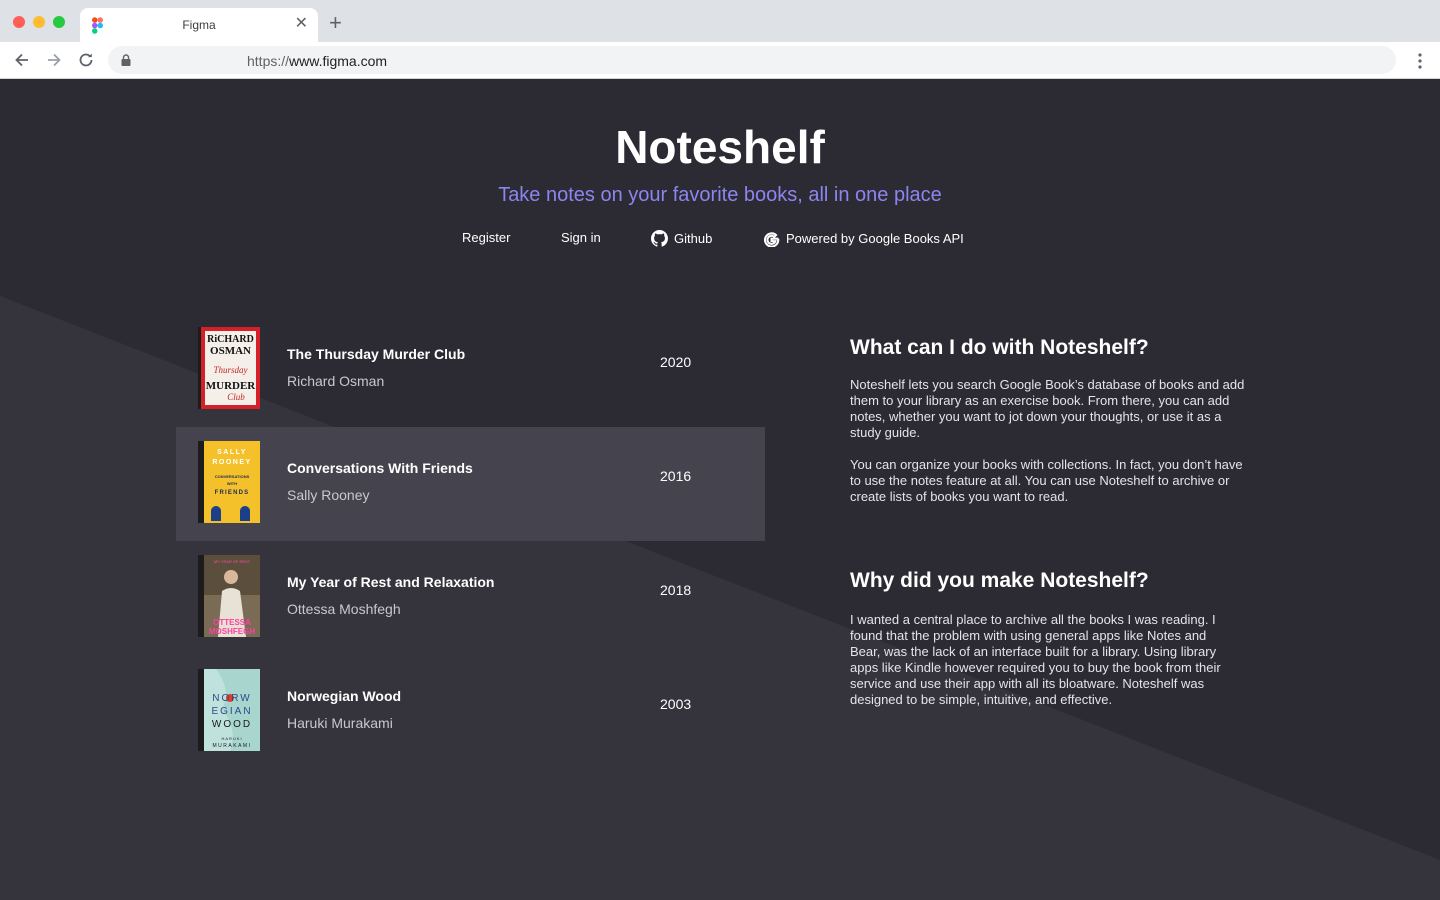  What do you see at coordinates (39, 22) in the screenshot?
I see `minimize-window-button` at bounding box center [39, 22].